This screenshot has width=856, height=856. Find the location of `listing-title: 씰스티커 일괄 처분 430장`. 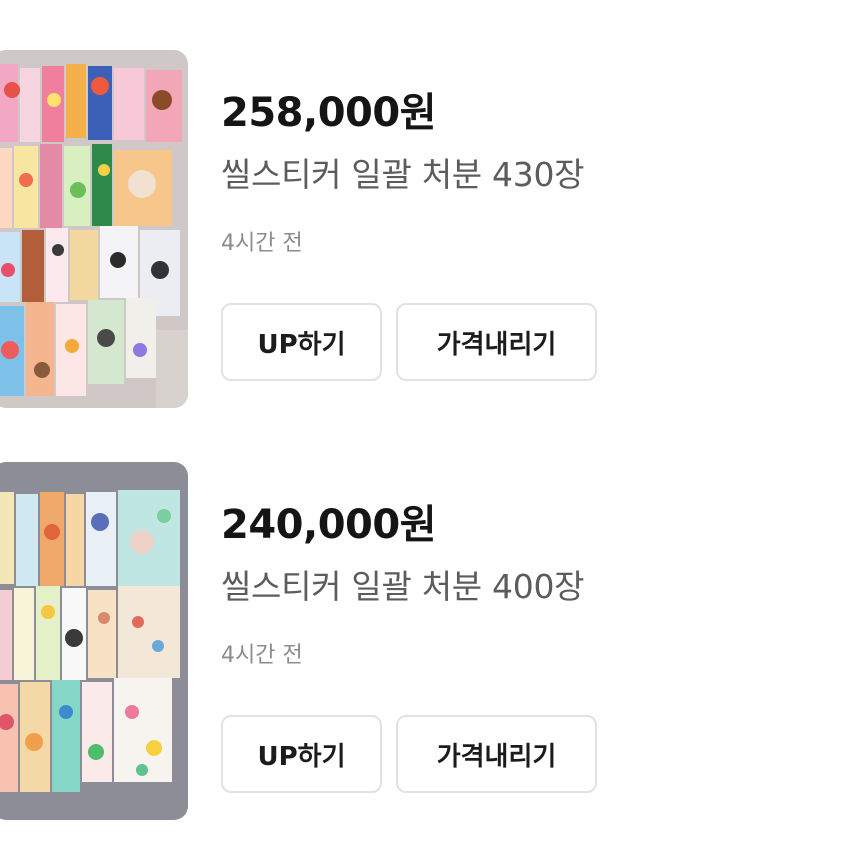

listing-title: 씰스티커 일괄 처분 430장 is located at coordinates (403, 172).